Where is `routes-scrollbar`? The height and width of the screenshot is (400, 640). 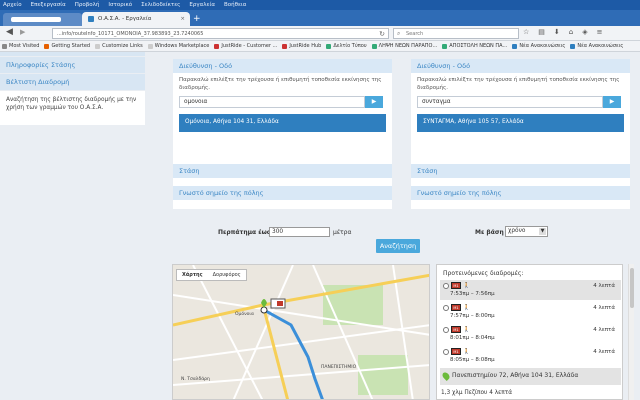
routes-scrollbar is located at coordinates (631, 332).